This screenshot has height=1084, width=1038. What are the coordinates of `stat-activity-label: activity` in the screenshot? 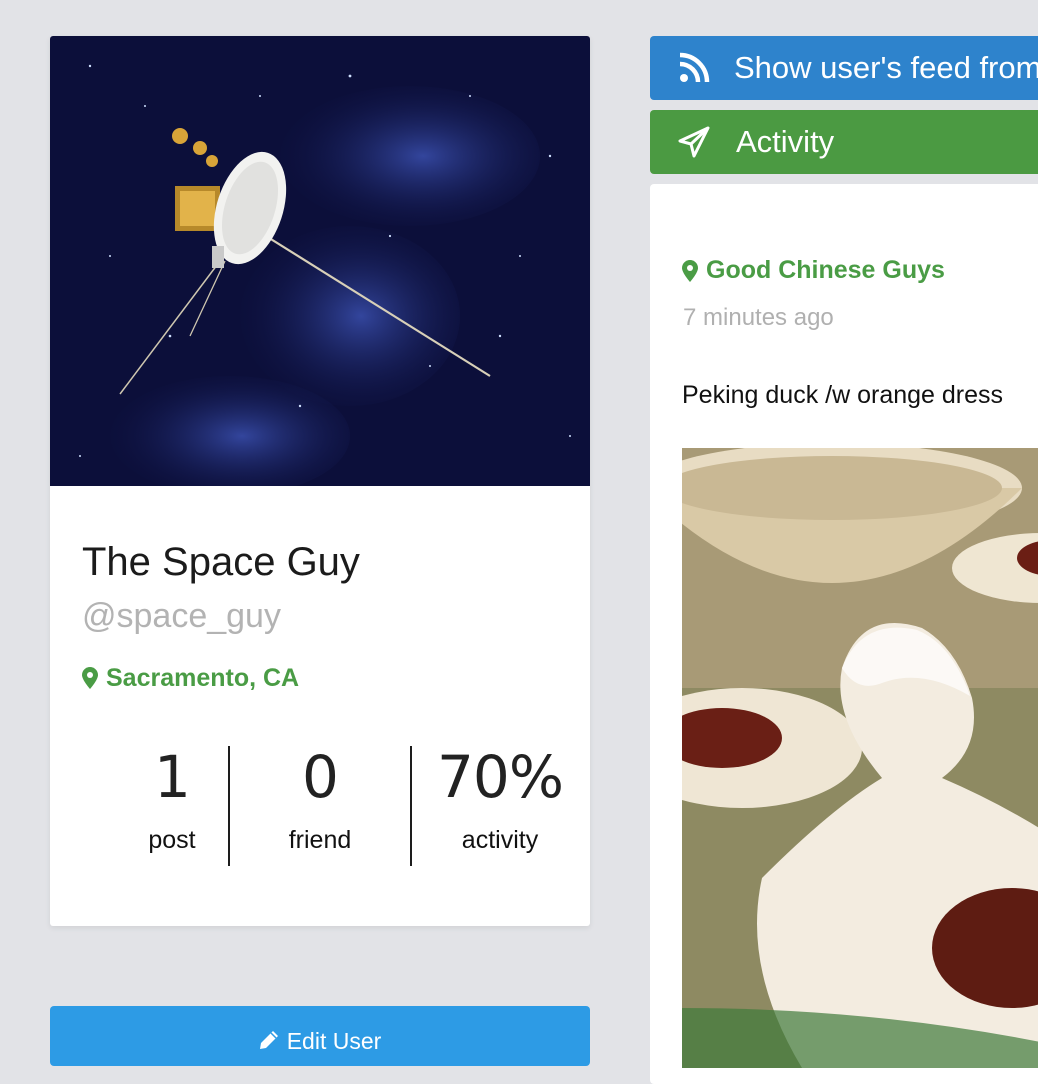 It's located at (500, 840).